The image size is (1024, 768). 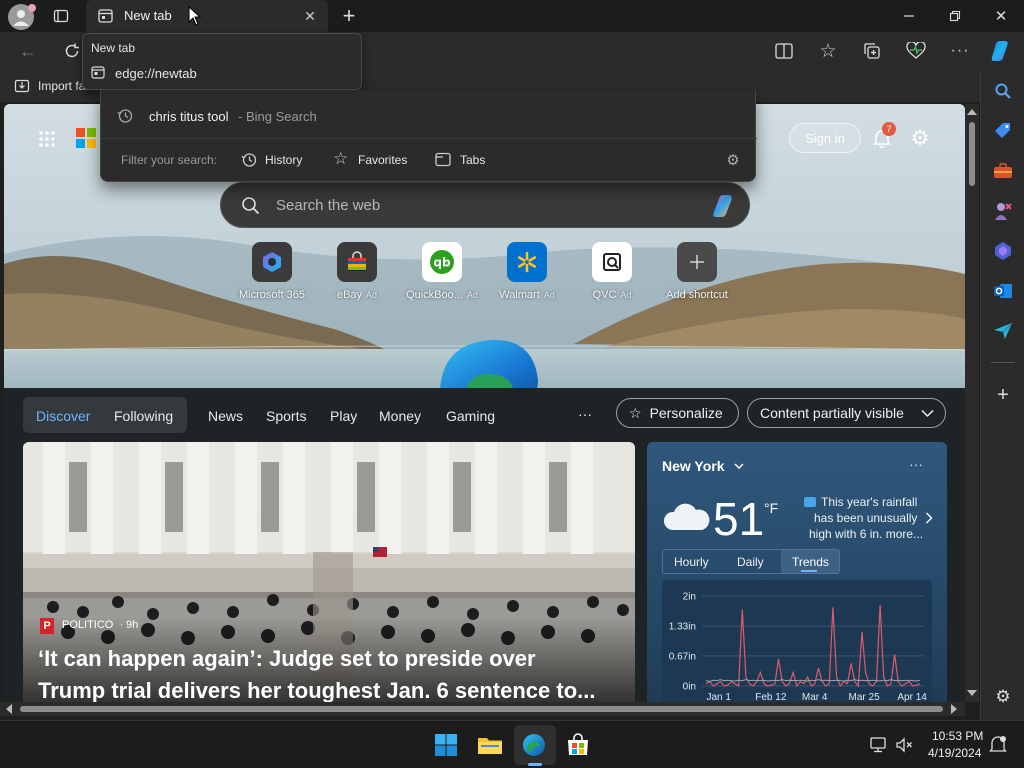 I want to click on back-arrow-icon: ←, so click(x=28, y=51).